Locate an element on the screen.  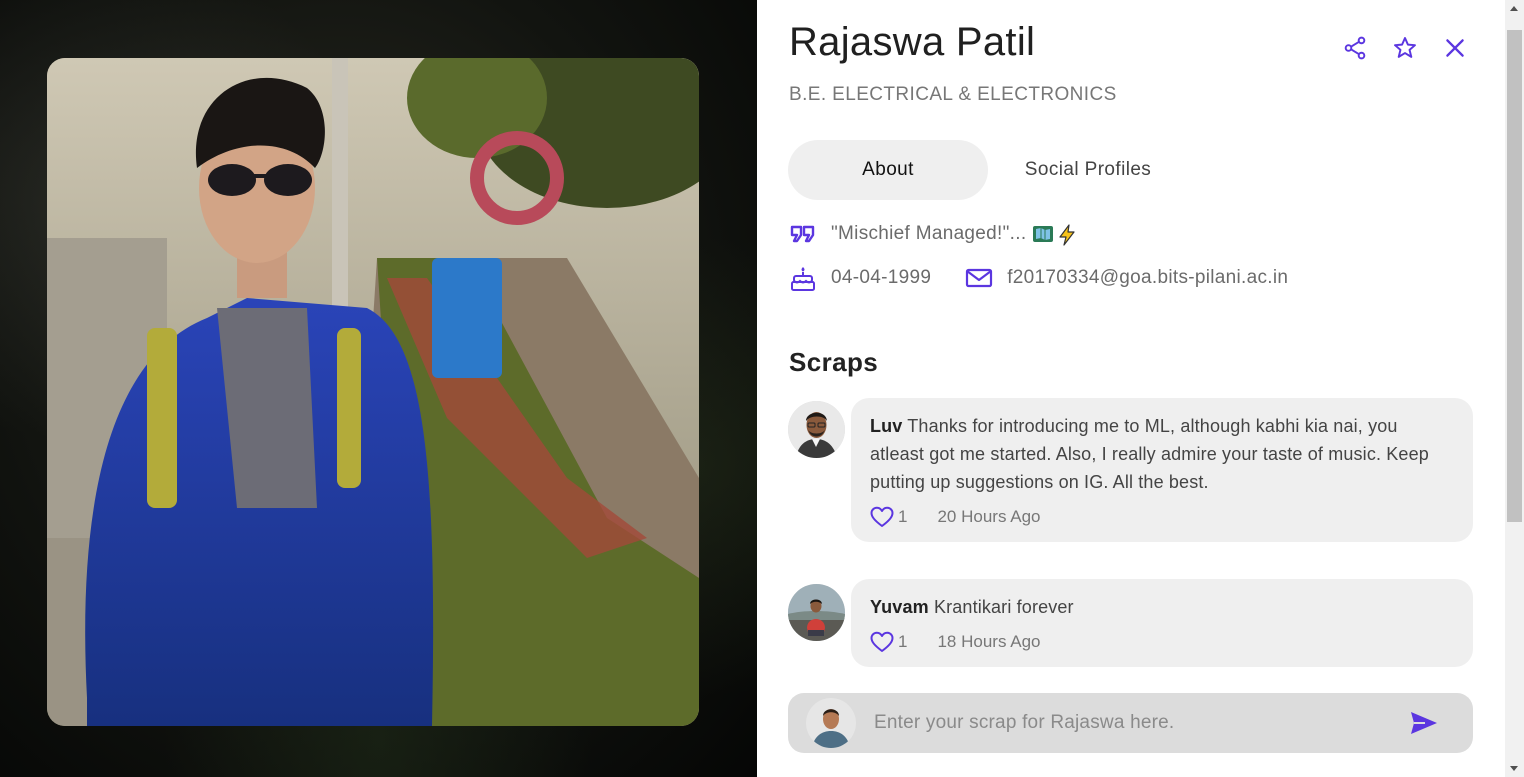
compose-bar is located at coordinates (1130, 723).